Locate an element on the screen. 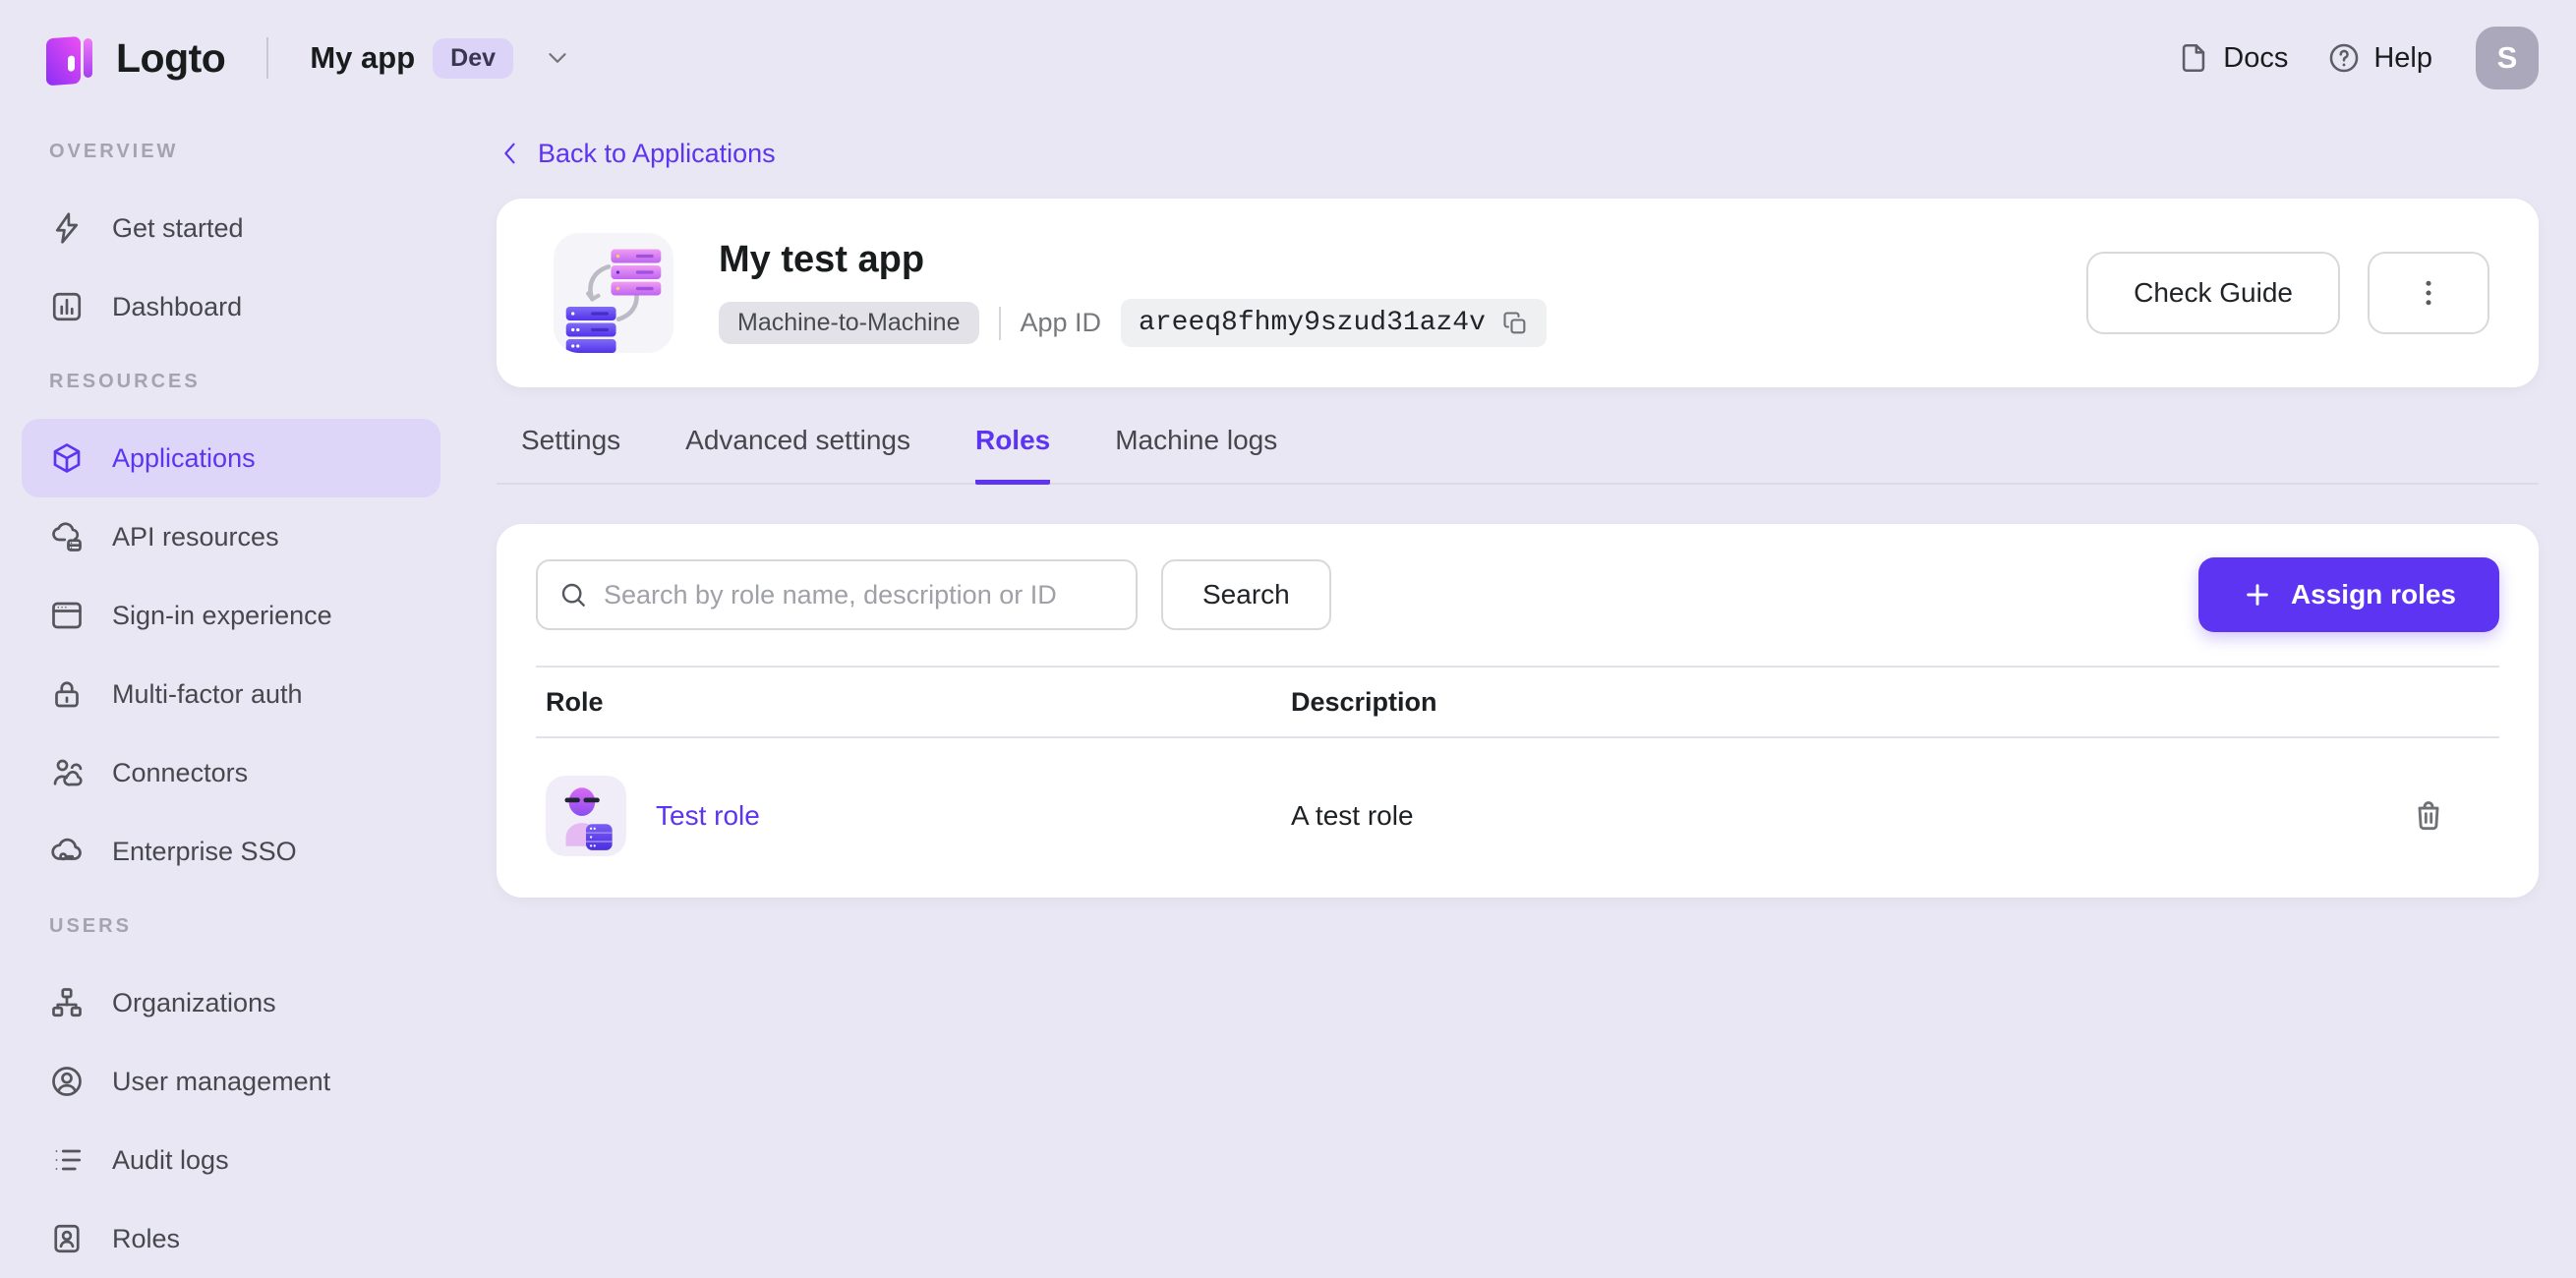 The image size is (2576, 1278). role-description: A test role is located at coordinates (1352, 815).